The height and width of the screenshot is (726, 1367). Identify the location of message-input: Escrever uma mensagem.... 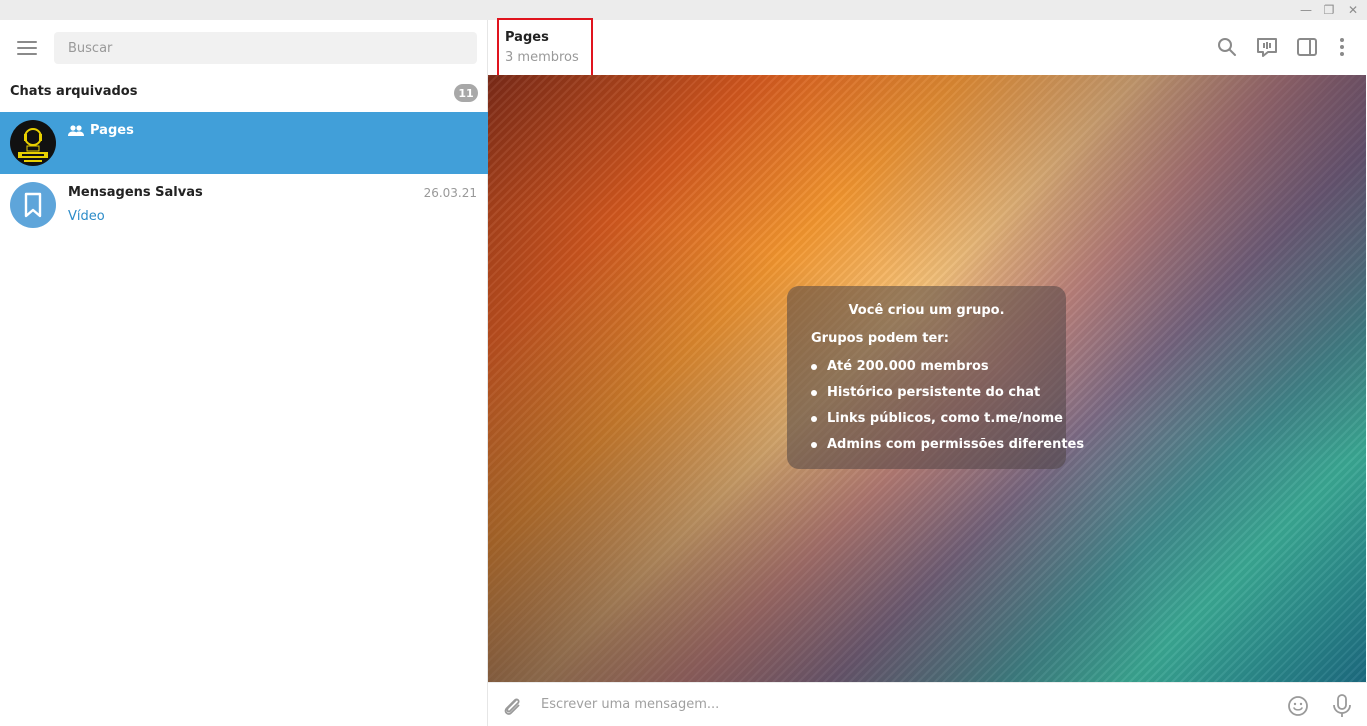
(630, 704).